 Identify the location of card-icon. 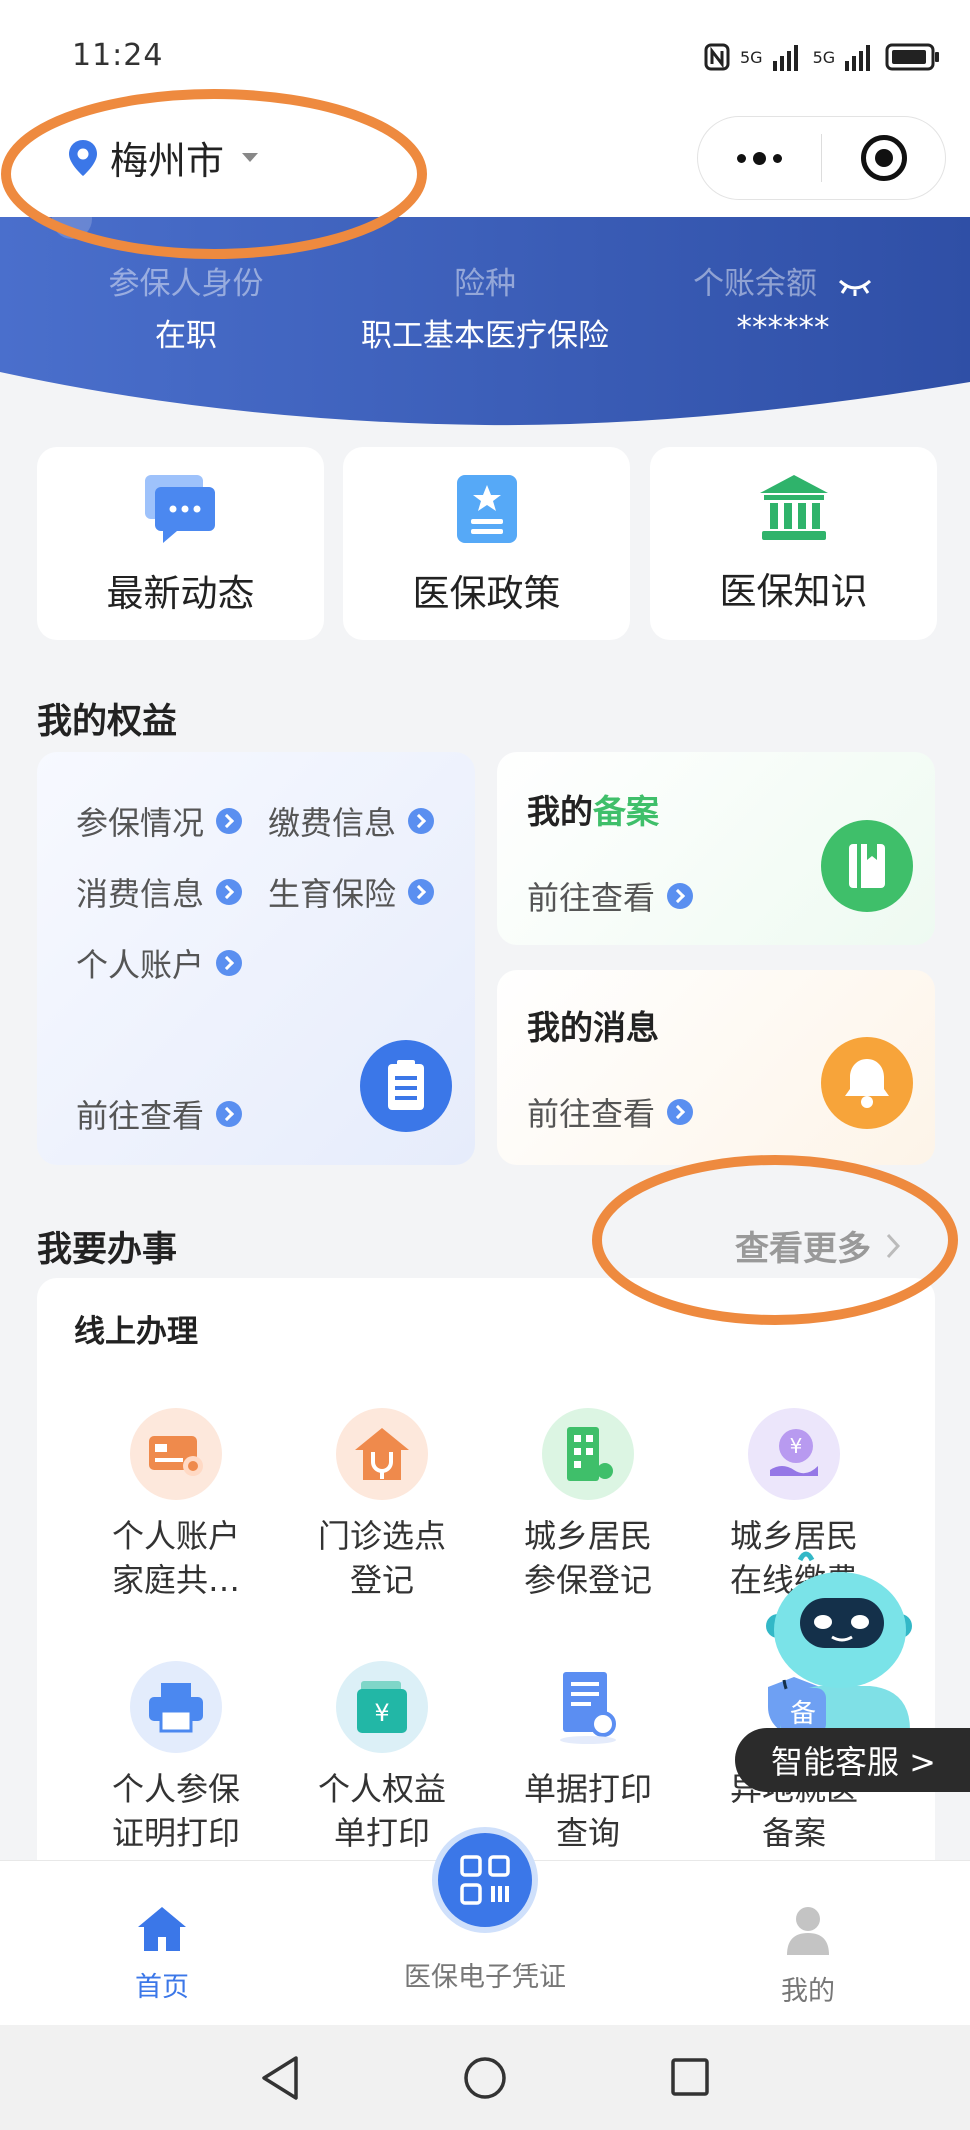
(176, 1456).